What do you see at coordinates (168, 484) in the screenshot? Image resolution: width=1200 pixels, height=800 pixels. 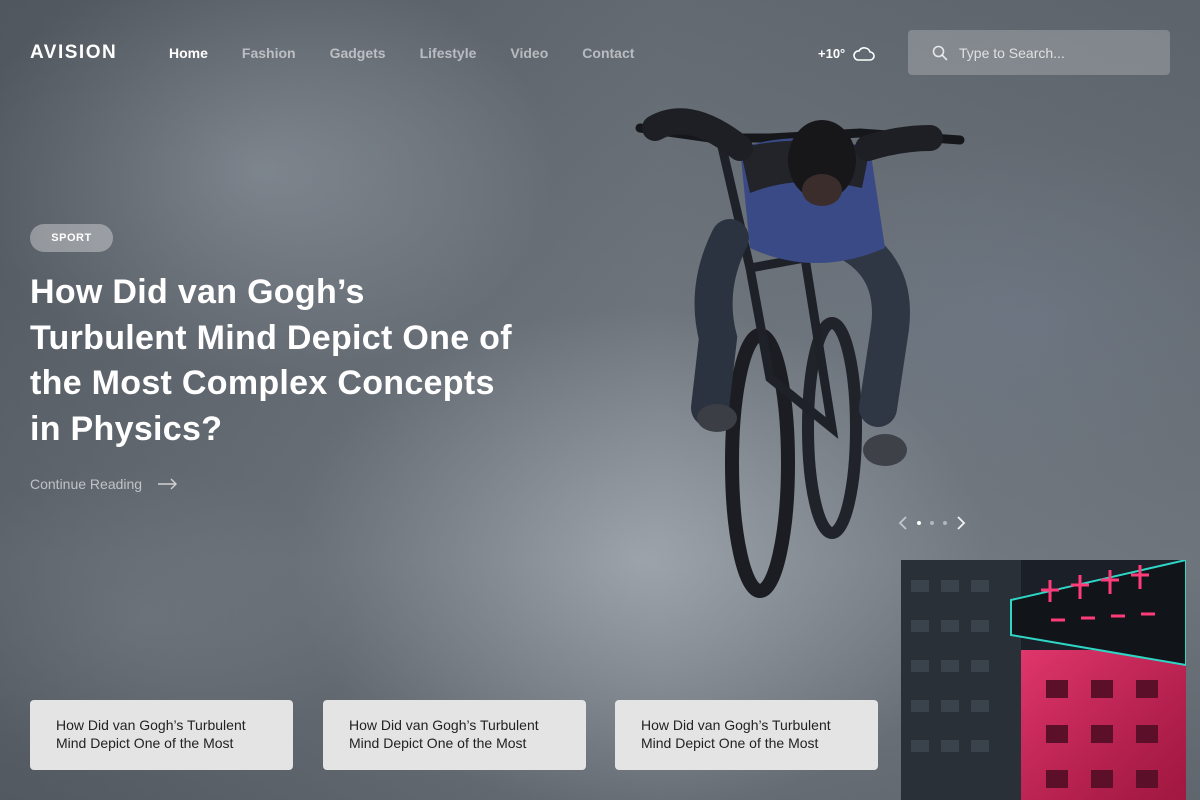 I see `arrow-right-icon` at bounding box center [168, 484].